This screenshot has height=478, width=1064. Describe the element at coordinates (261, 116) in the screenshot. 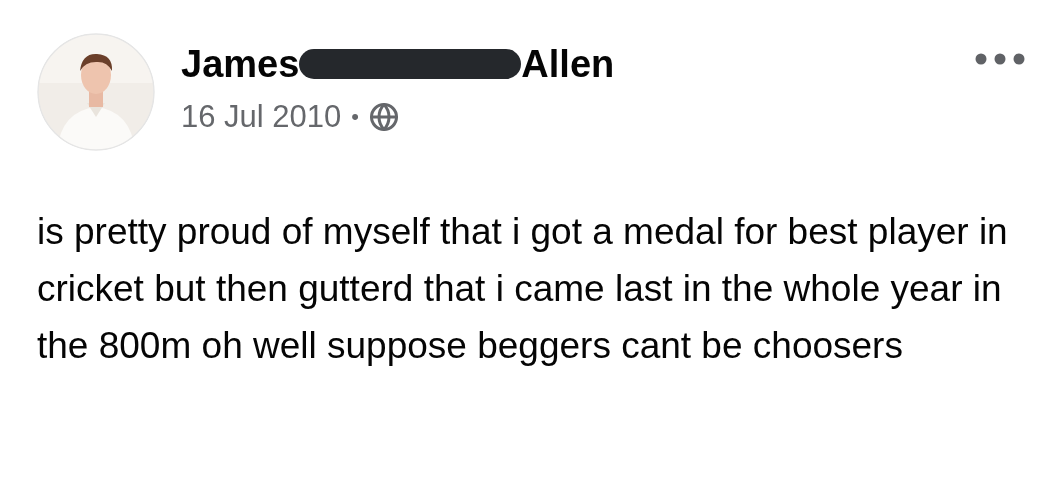

I see `post-date: 16 Jul 2010` at that location.